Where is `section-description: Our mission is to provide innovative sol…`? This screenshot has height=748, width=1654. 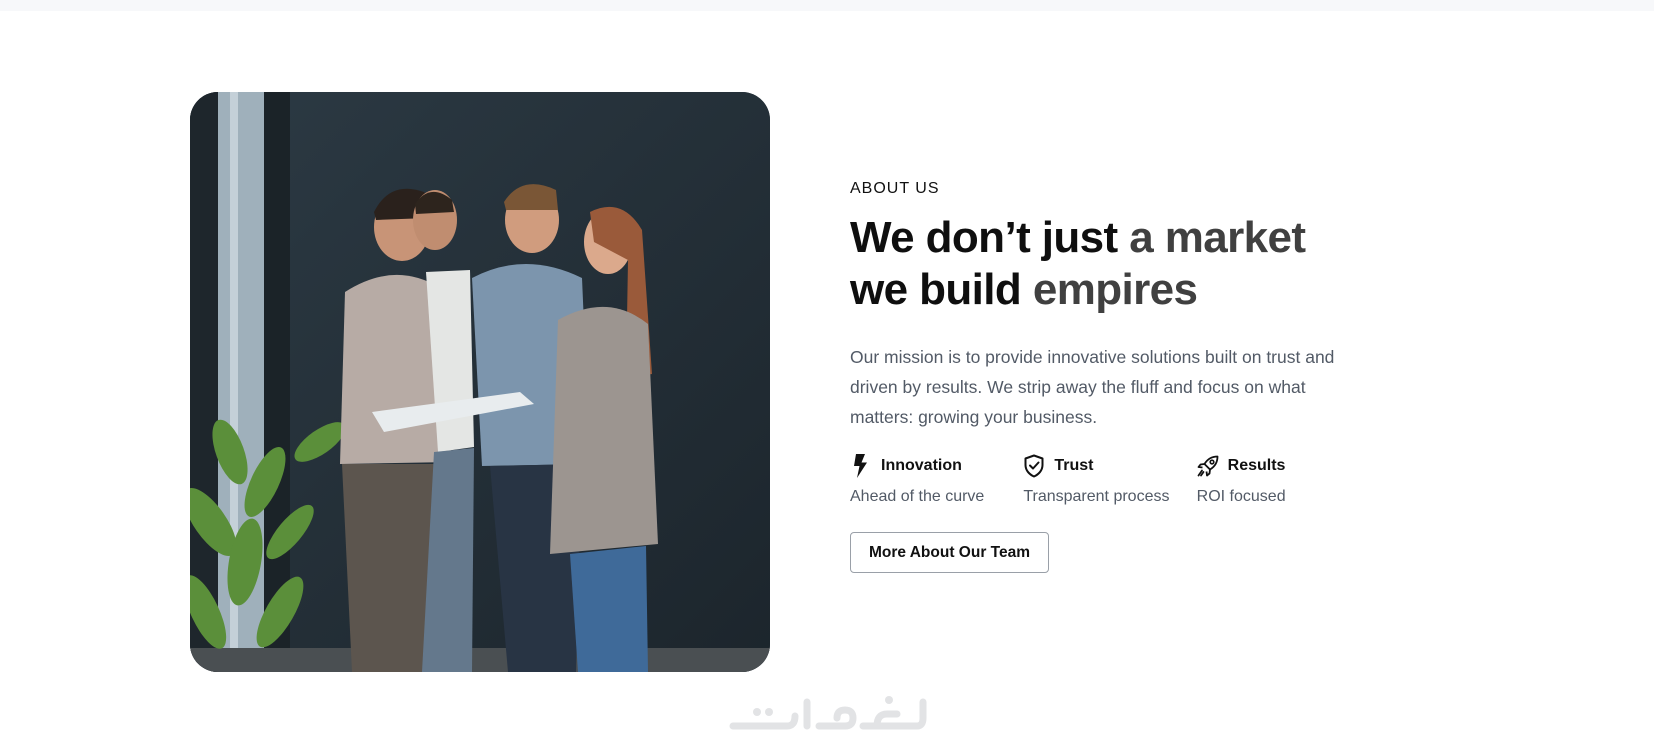
section-description: Our mission is to provide innovative sol… is located at coordinates (1092, 387).